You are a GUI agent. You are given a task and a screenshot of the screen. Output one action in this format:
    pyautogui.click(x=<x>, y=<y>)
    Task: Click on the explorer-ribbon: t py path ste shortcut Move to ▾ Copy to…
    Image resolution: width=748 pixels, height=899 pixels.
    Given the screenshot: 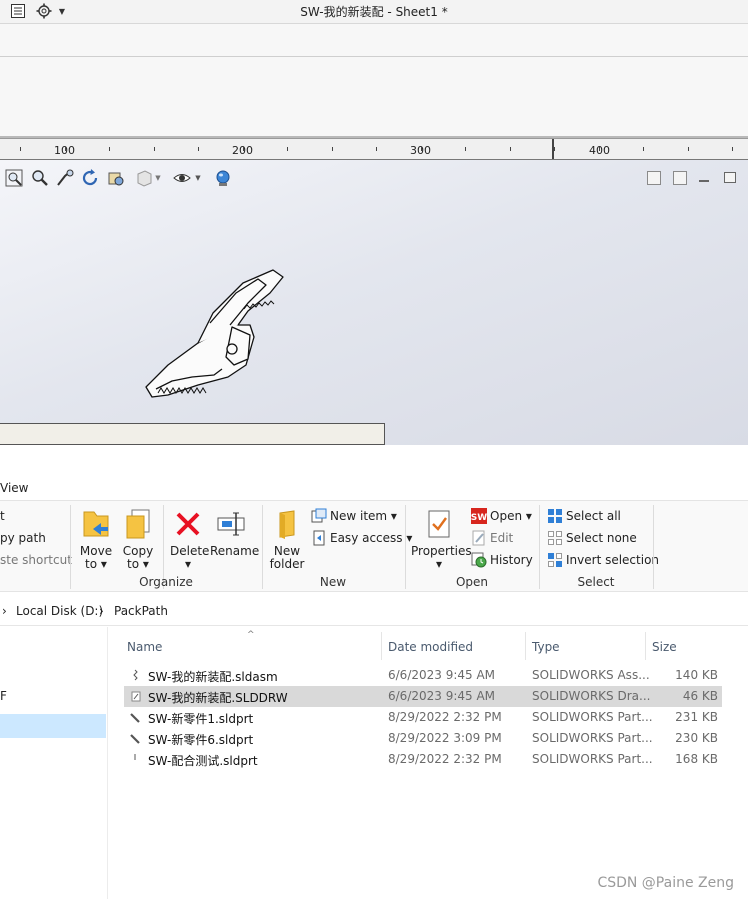 What is the action you would take?
    pyautogui.click(x=374, y=546)
    